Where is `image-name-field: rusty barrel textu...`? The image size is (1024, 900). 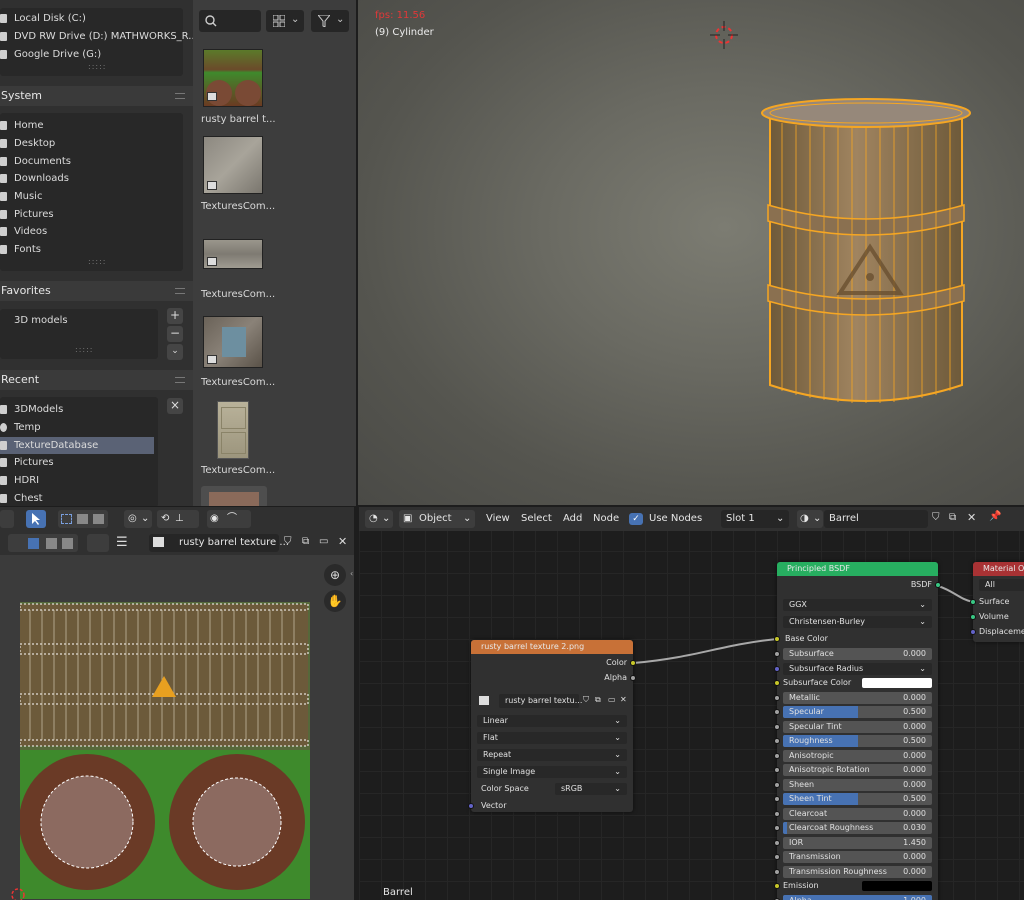
image-name-field: rusty barrel textu... is located at coordinates (540, 701).